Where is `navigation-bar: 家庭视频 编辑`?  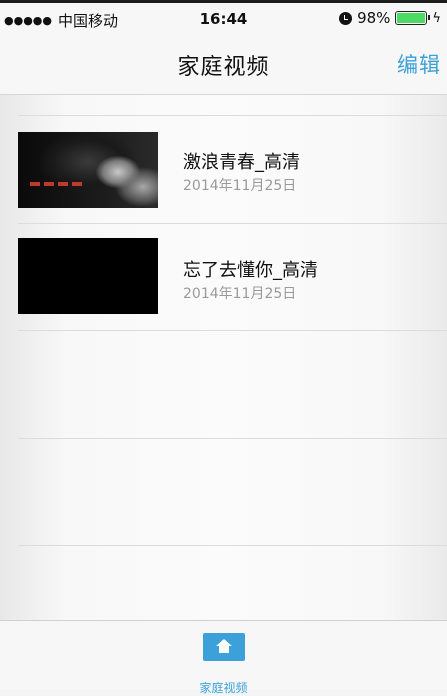
navigation-bar: 家庭视频 编辑 is located at coordinates (223, 65).